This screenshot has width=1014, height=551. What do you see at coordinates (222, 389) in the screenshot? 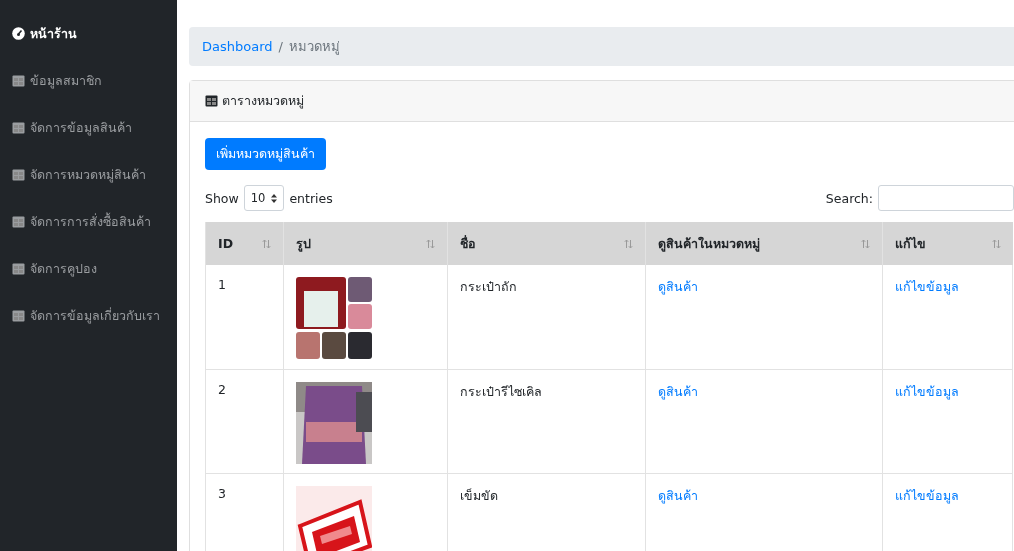
I see `table-cell: 2` at bounding box center [222, 389].